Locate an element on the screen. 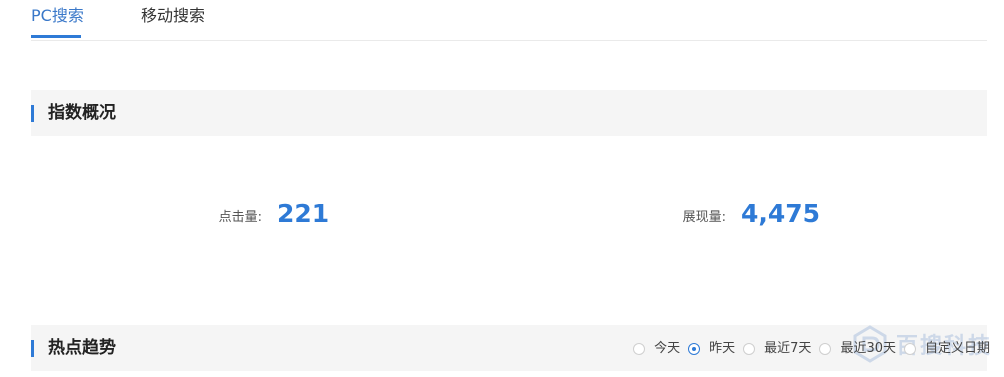 The image size is (1004, 377). search-type-tabs: PC搜索 移动搜索 is located at coordinates (509, 20).